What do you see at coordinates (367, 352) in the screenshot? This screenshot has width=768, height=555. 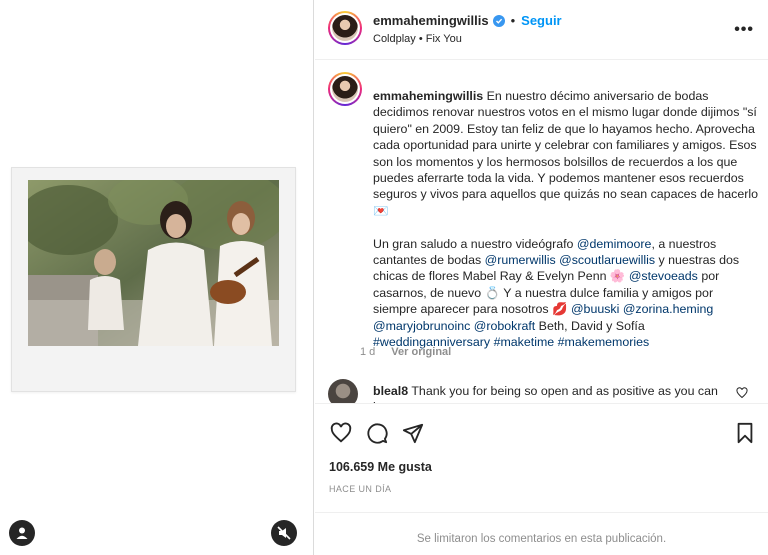 I see `caption-age: 1 d` at bounding box center [367, 352].